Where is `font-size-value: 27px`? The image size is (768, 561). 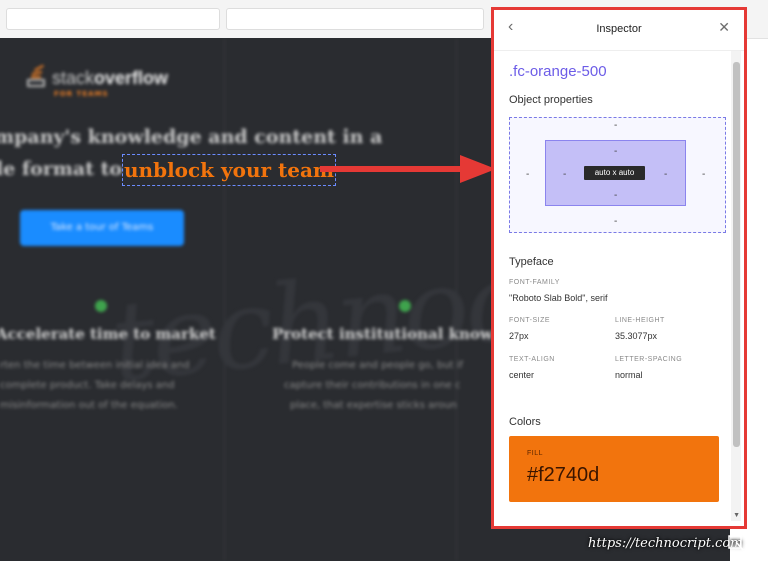 font-size-value: 27px is located at coordinates (519, 336).